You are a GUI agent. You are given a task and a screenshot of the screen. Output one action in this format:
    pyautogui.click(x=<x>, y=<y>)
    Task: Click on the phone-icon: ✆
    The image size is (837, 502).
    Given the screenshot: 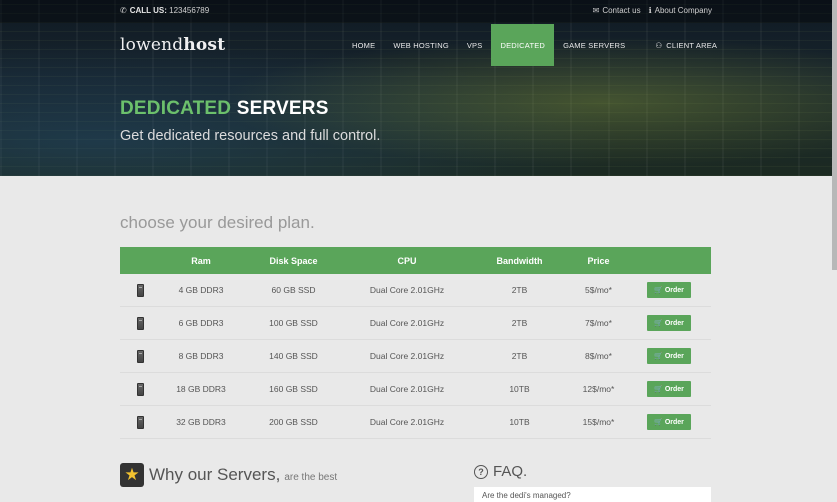 What is the action you would take?
    pyautogui.click(x=123, y=10)
    